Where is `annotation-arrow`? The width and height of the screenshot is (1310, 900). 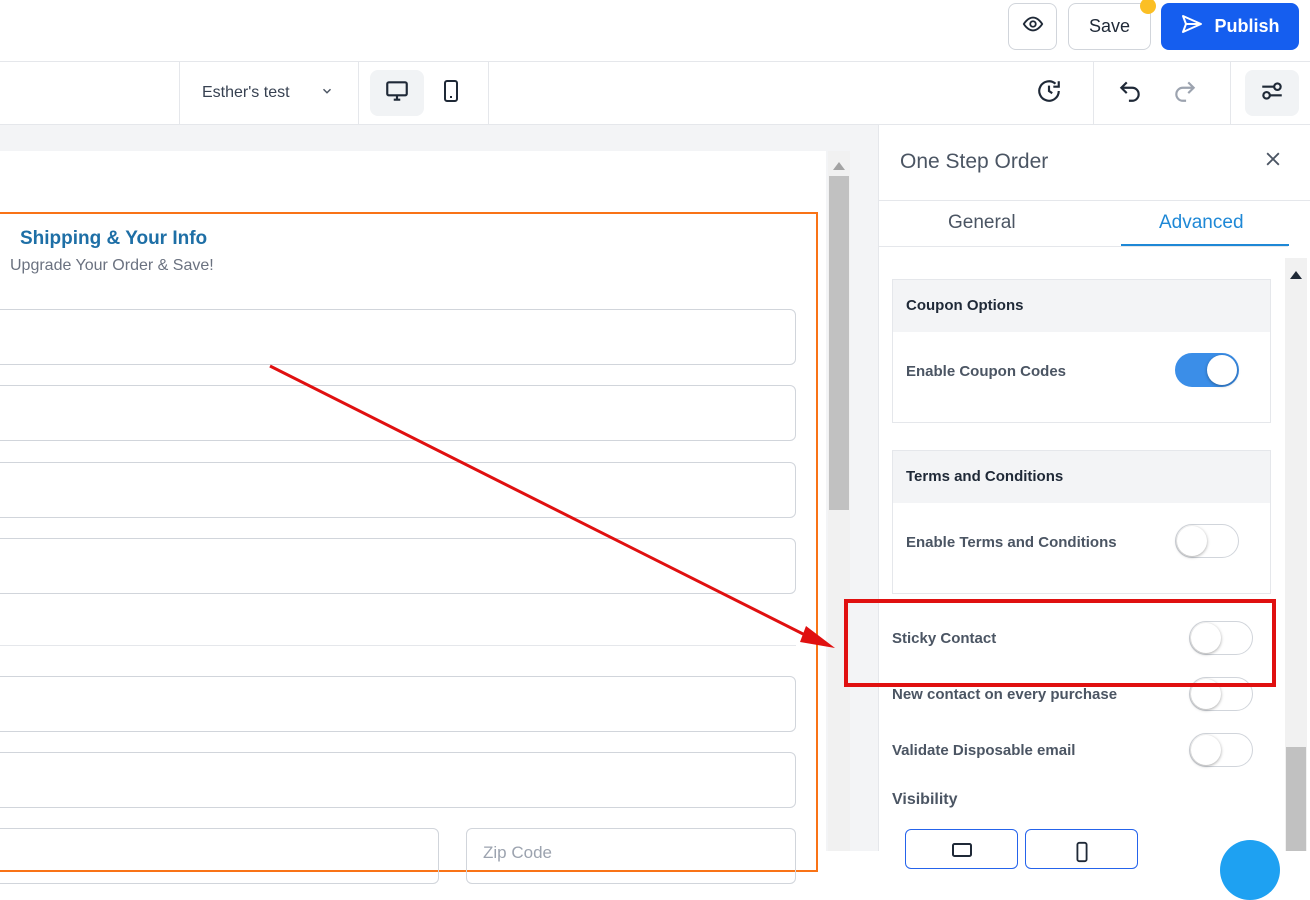
annotation-arrow is located at coordinates (552, 506).